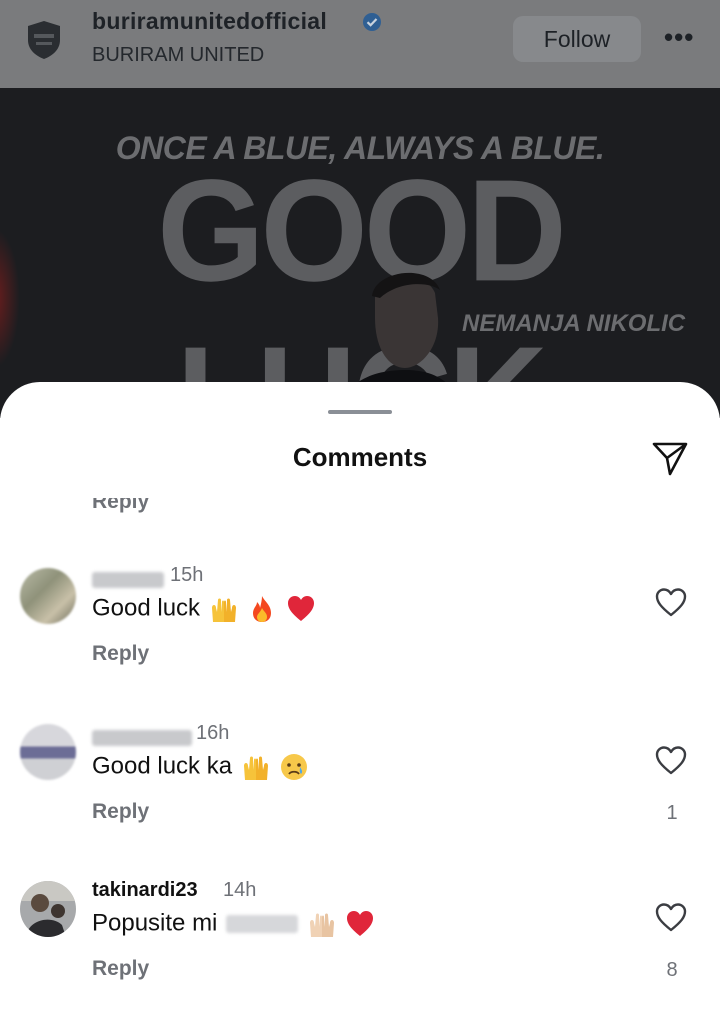 The image size is (720, 1014). What do you see at coordinates (679, 37) in the screenshot?
I see `more-options-icon: •••` at bounding box center [679, 37].